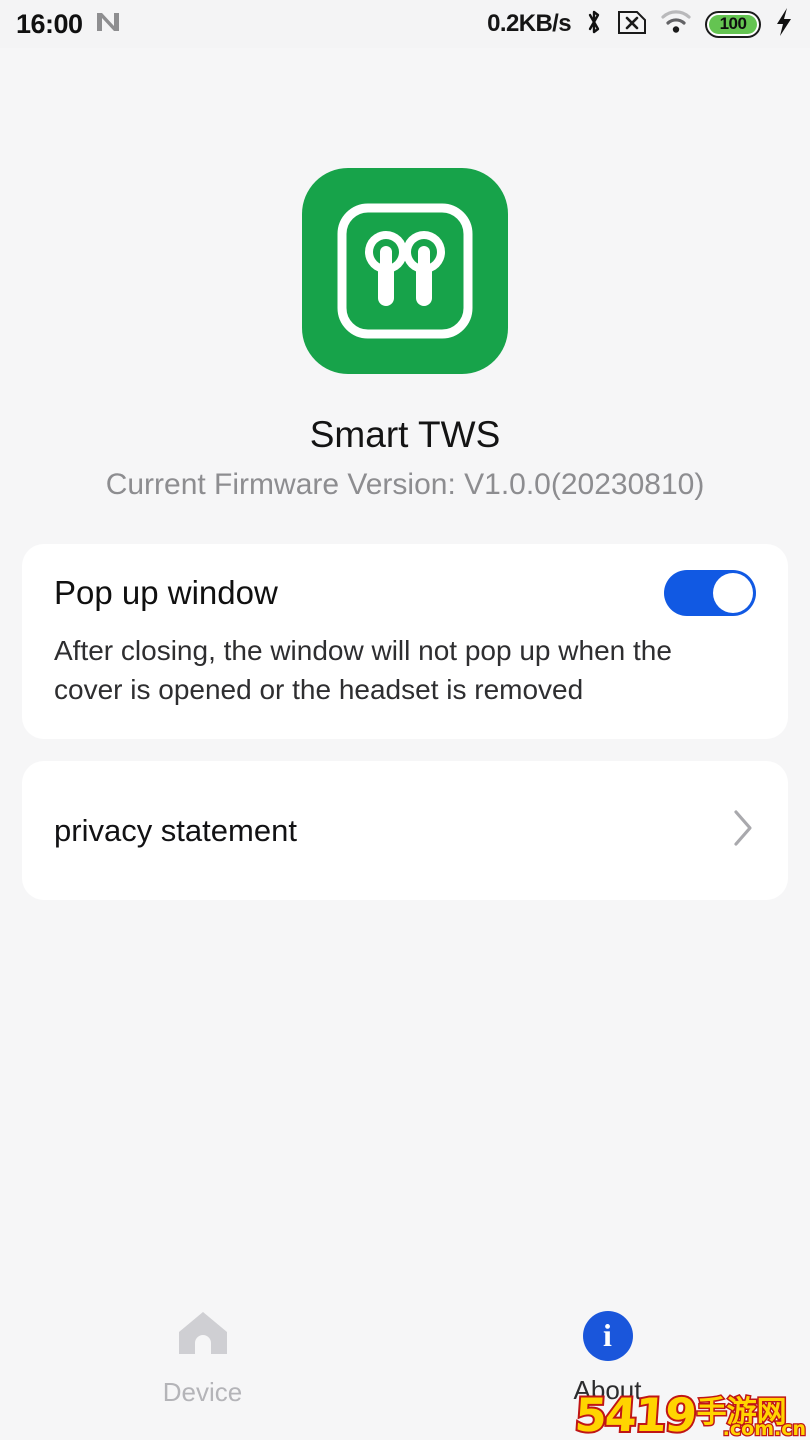 Image resolution: width=810 pixels, height=1440 pixels. What do you see at coordinates (405, 593) in the screenshot?
I see `popup-window-row: Pop up window` at bounding box center [405, 593].